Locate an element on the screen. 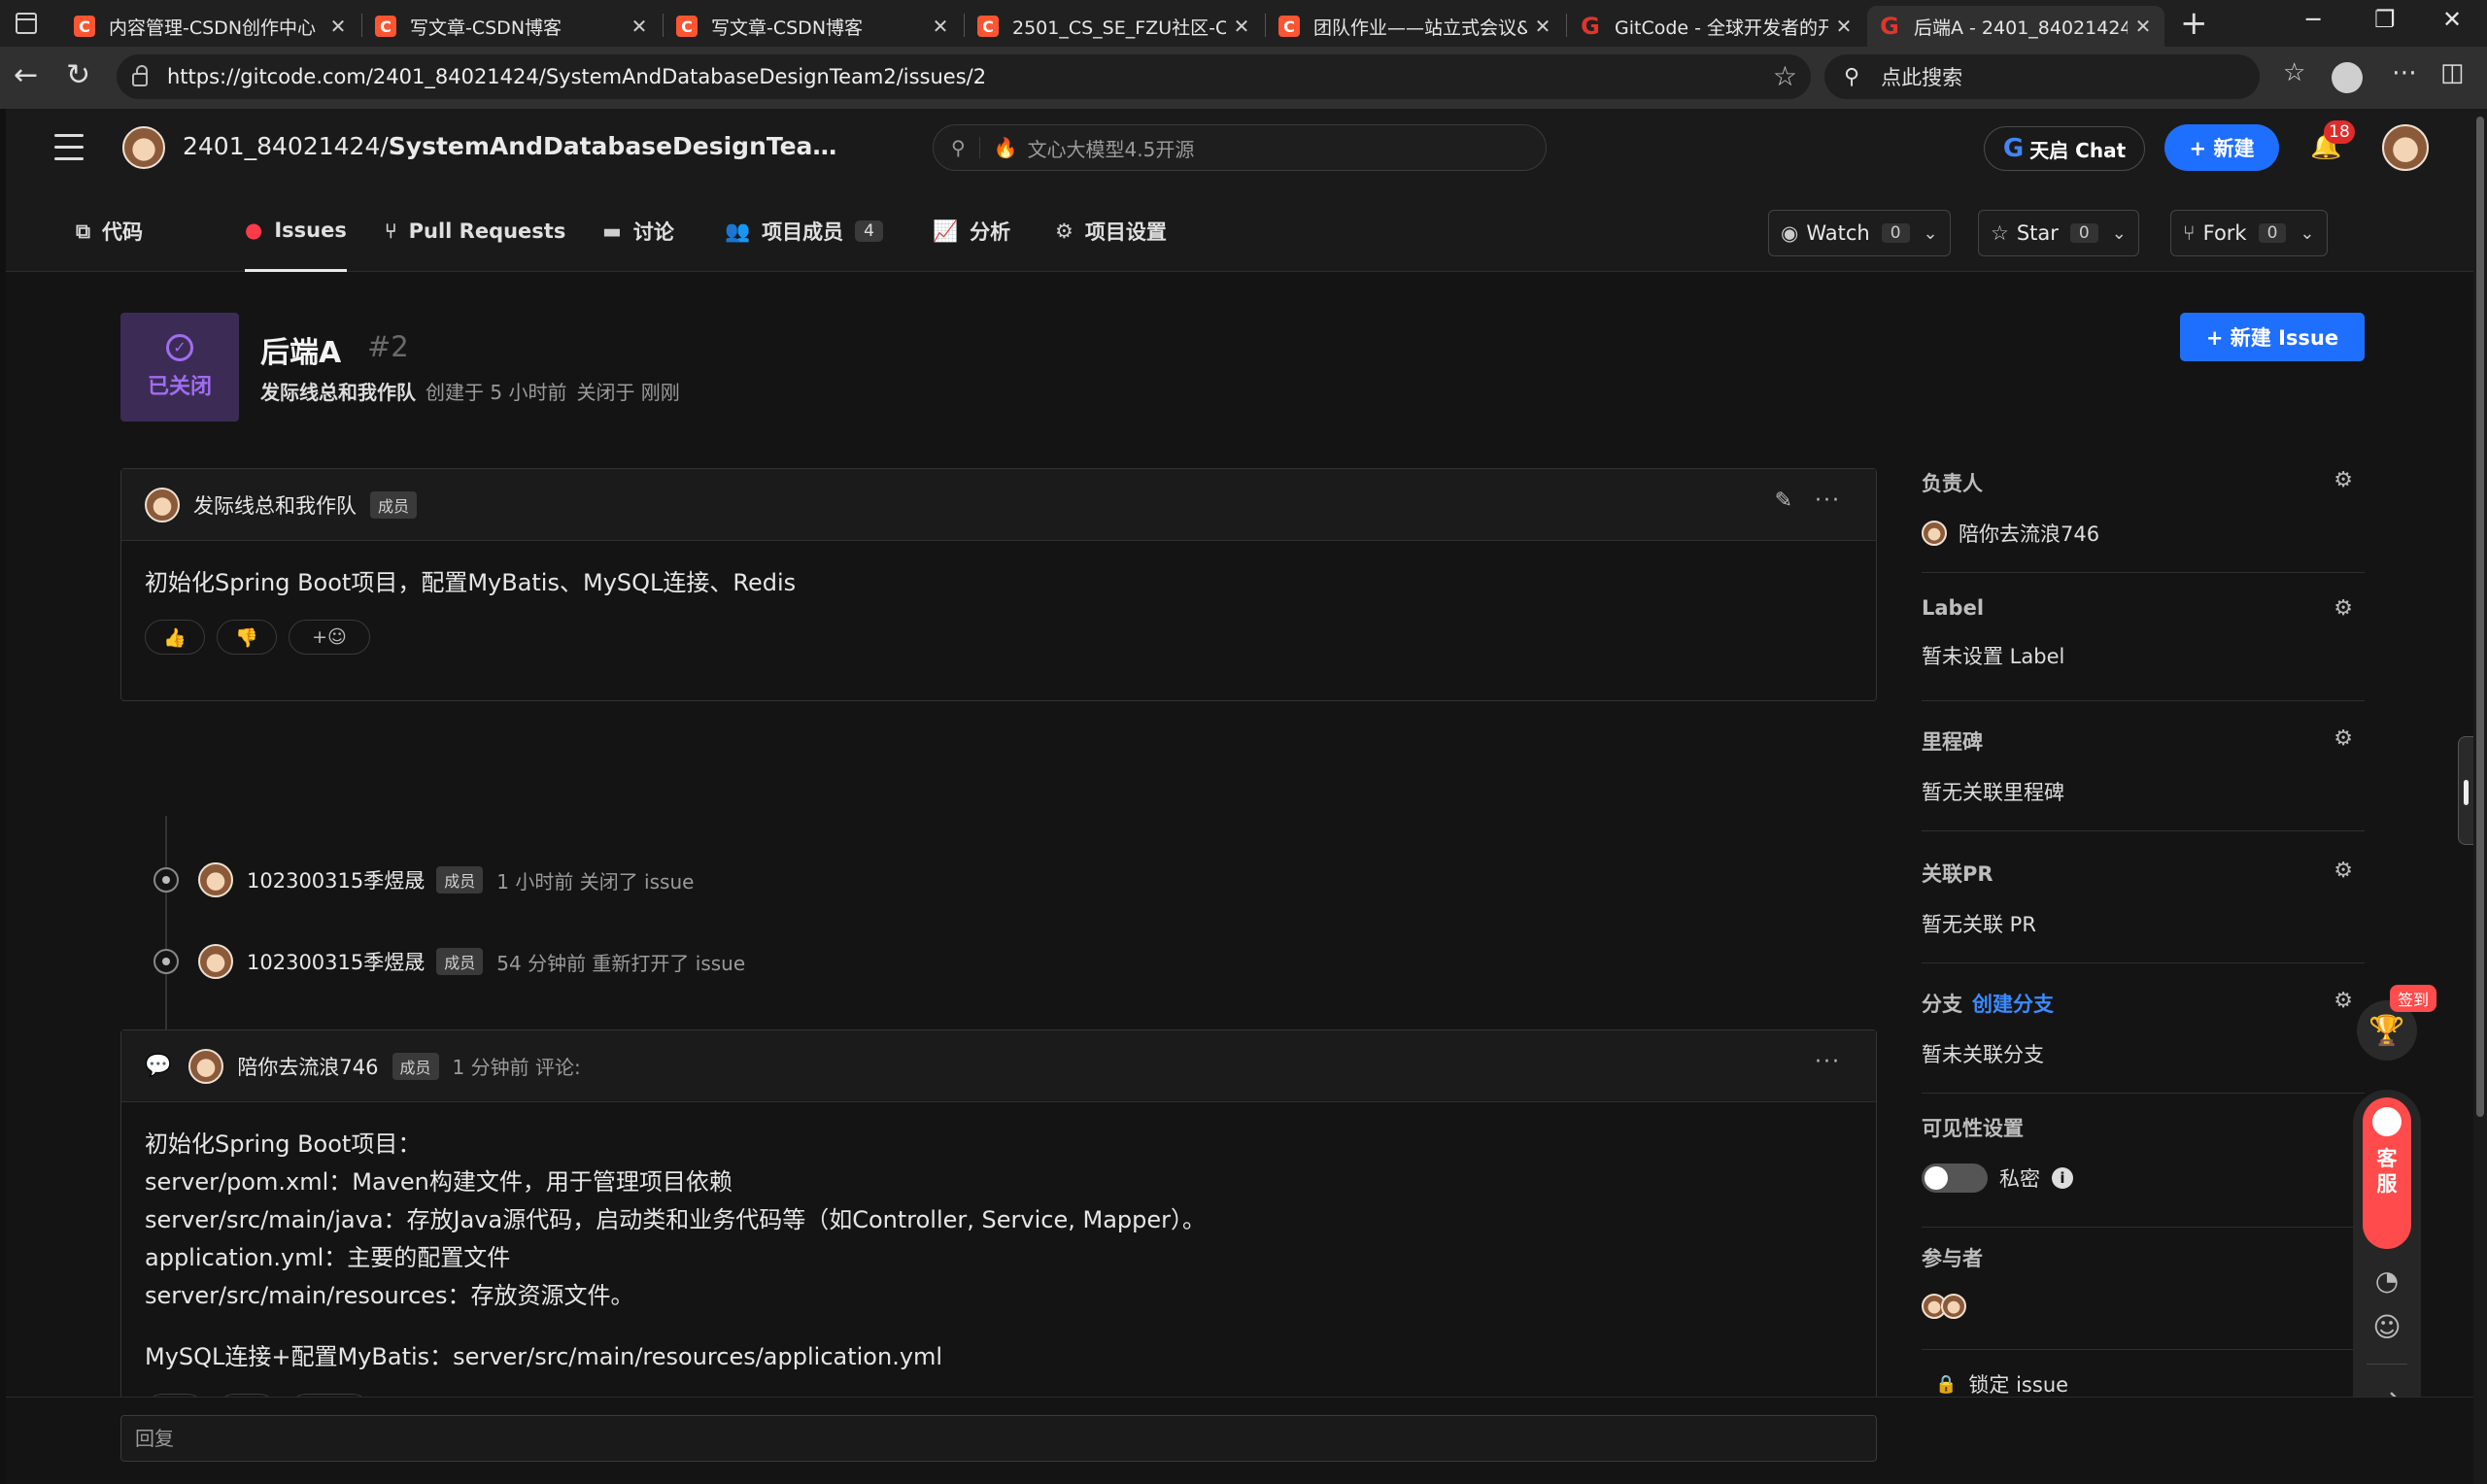  assignee-name: 陪你去流浪746 is located at coordinates (2029, 533).